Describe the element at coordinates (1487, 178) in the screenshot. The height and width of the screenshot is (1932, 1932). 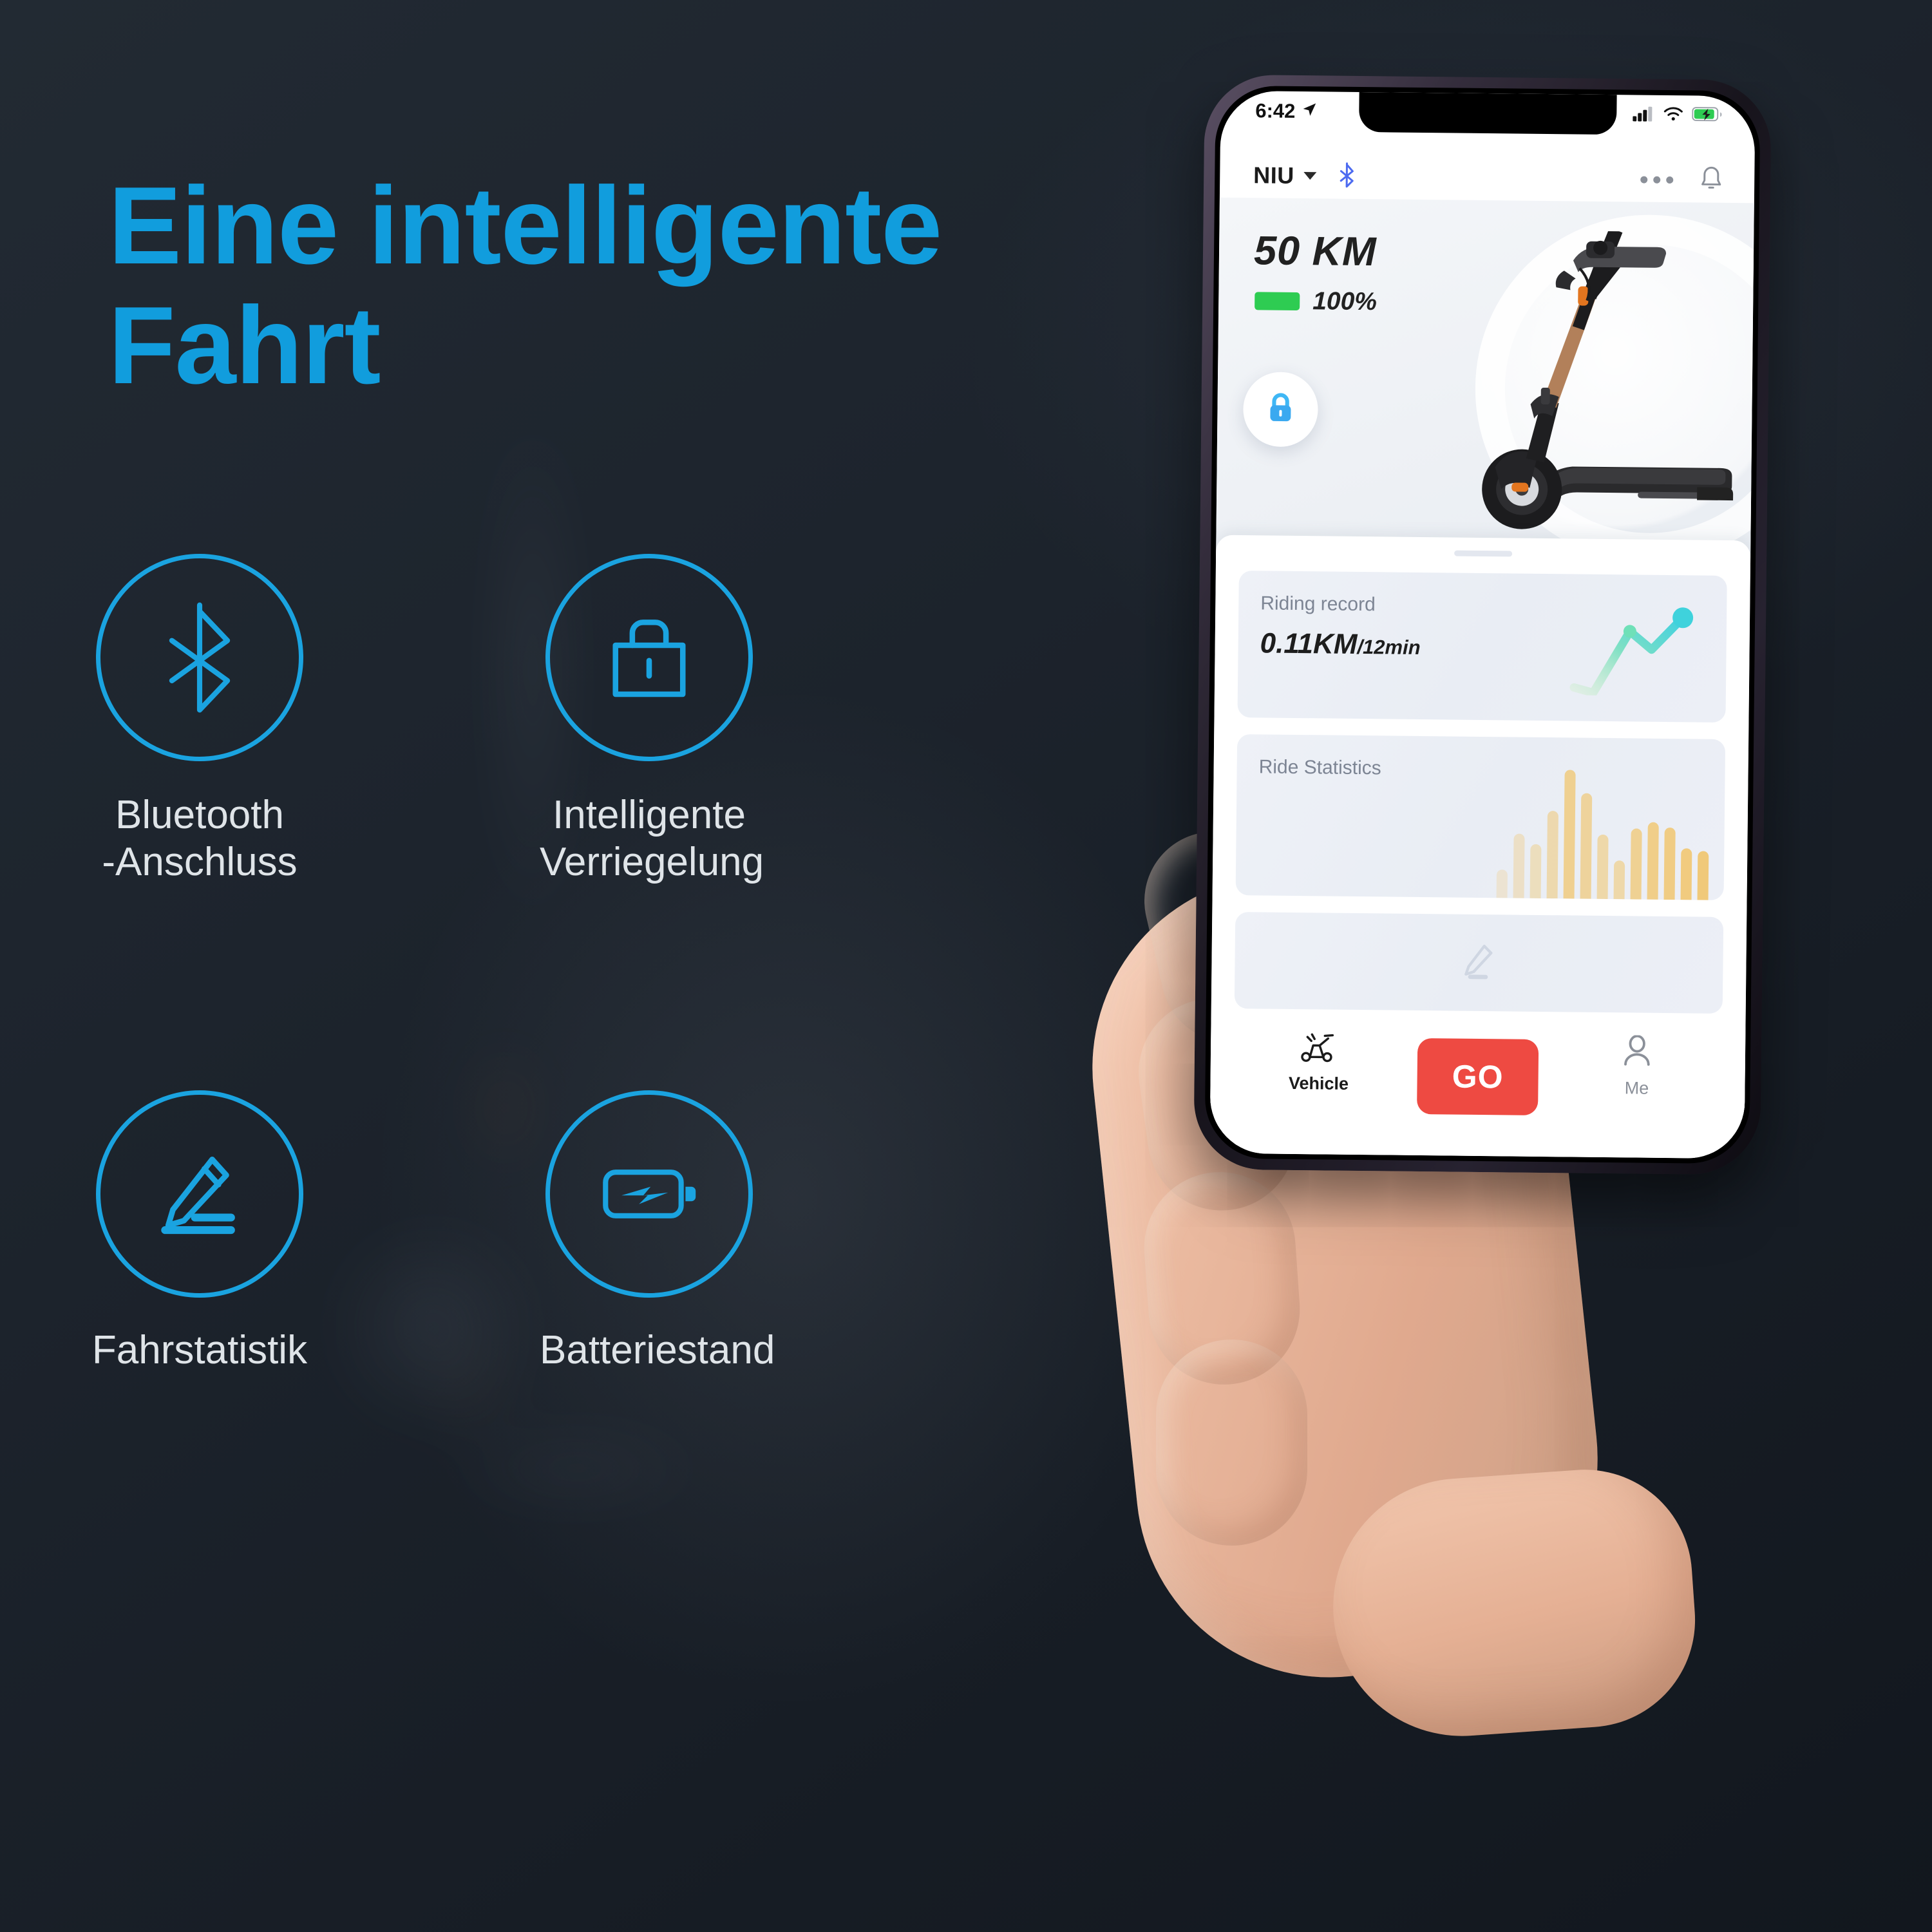
I see `app-bar: NIU` at that location.